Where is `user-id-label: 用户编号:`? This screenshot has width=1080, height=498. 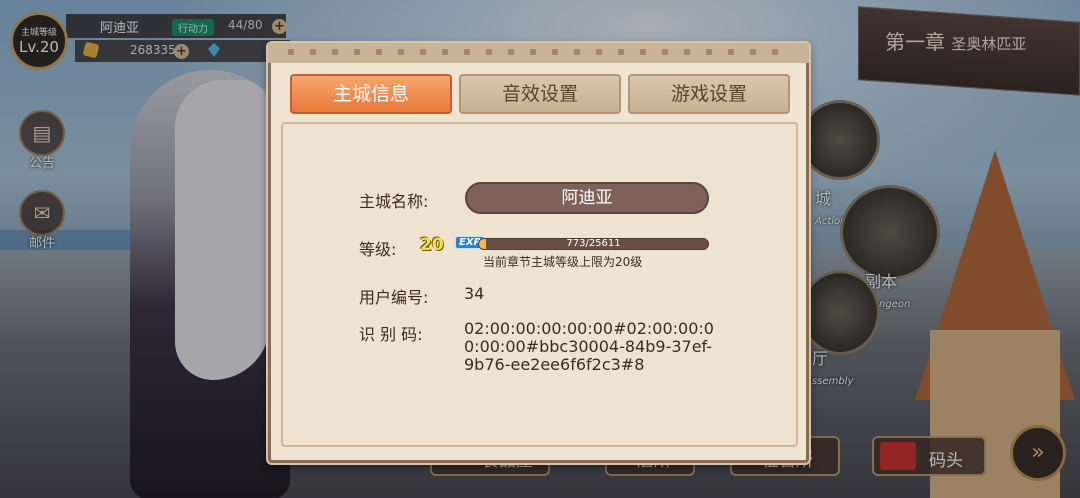
user-id-label: 用户编号: is located at coordinates (394, 297).